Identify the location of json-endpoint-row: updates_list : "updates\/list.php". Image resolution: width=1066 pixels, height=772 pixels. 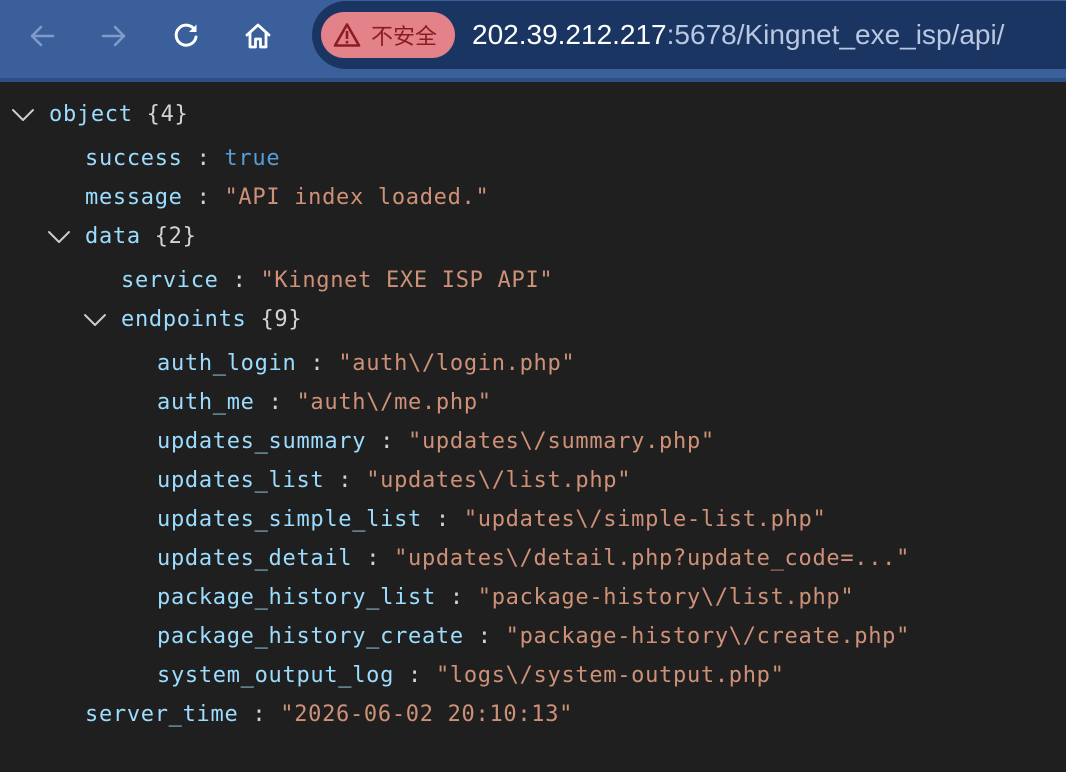
(394, 481).